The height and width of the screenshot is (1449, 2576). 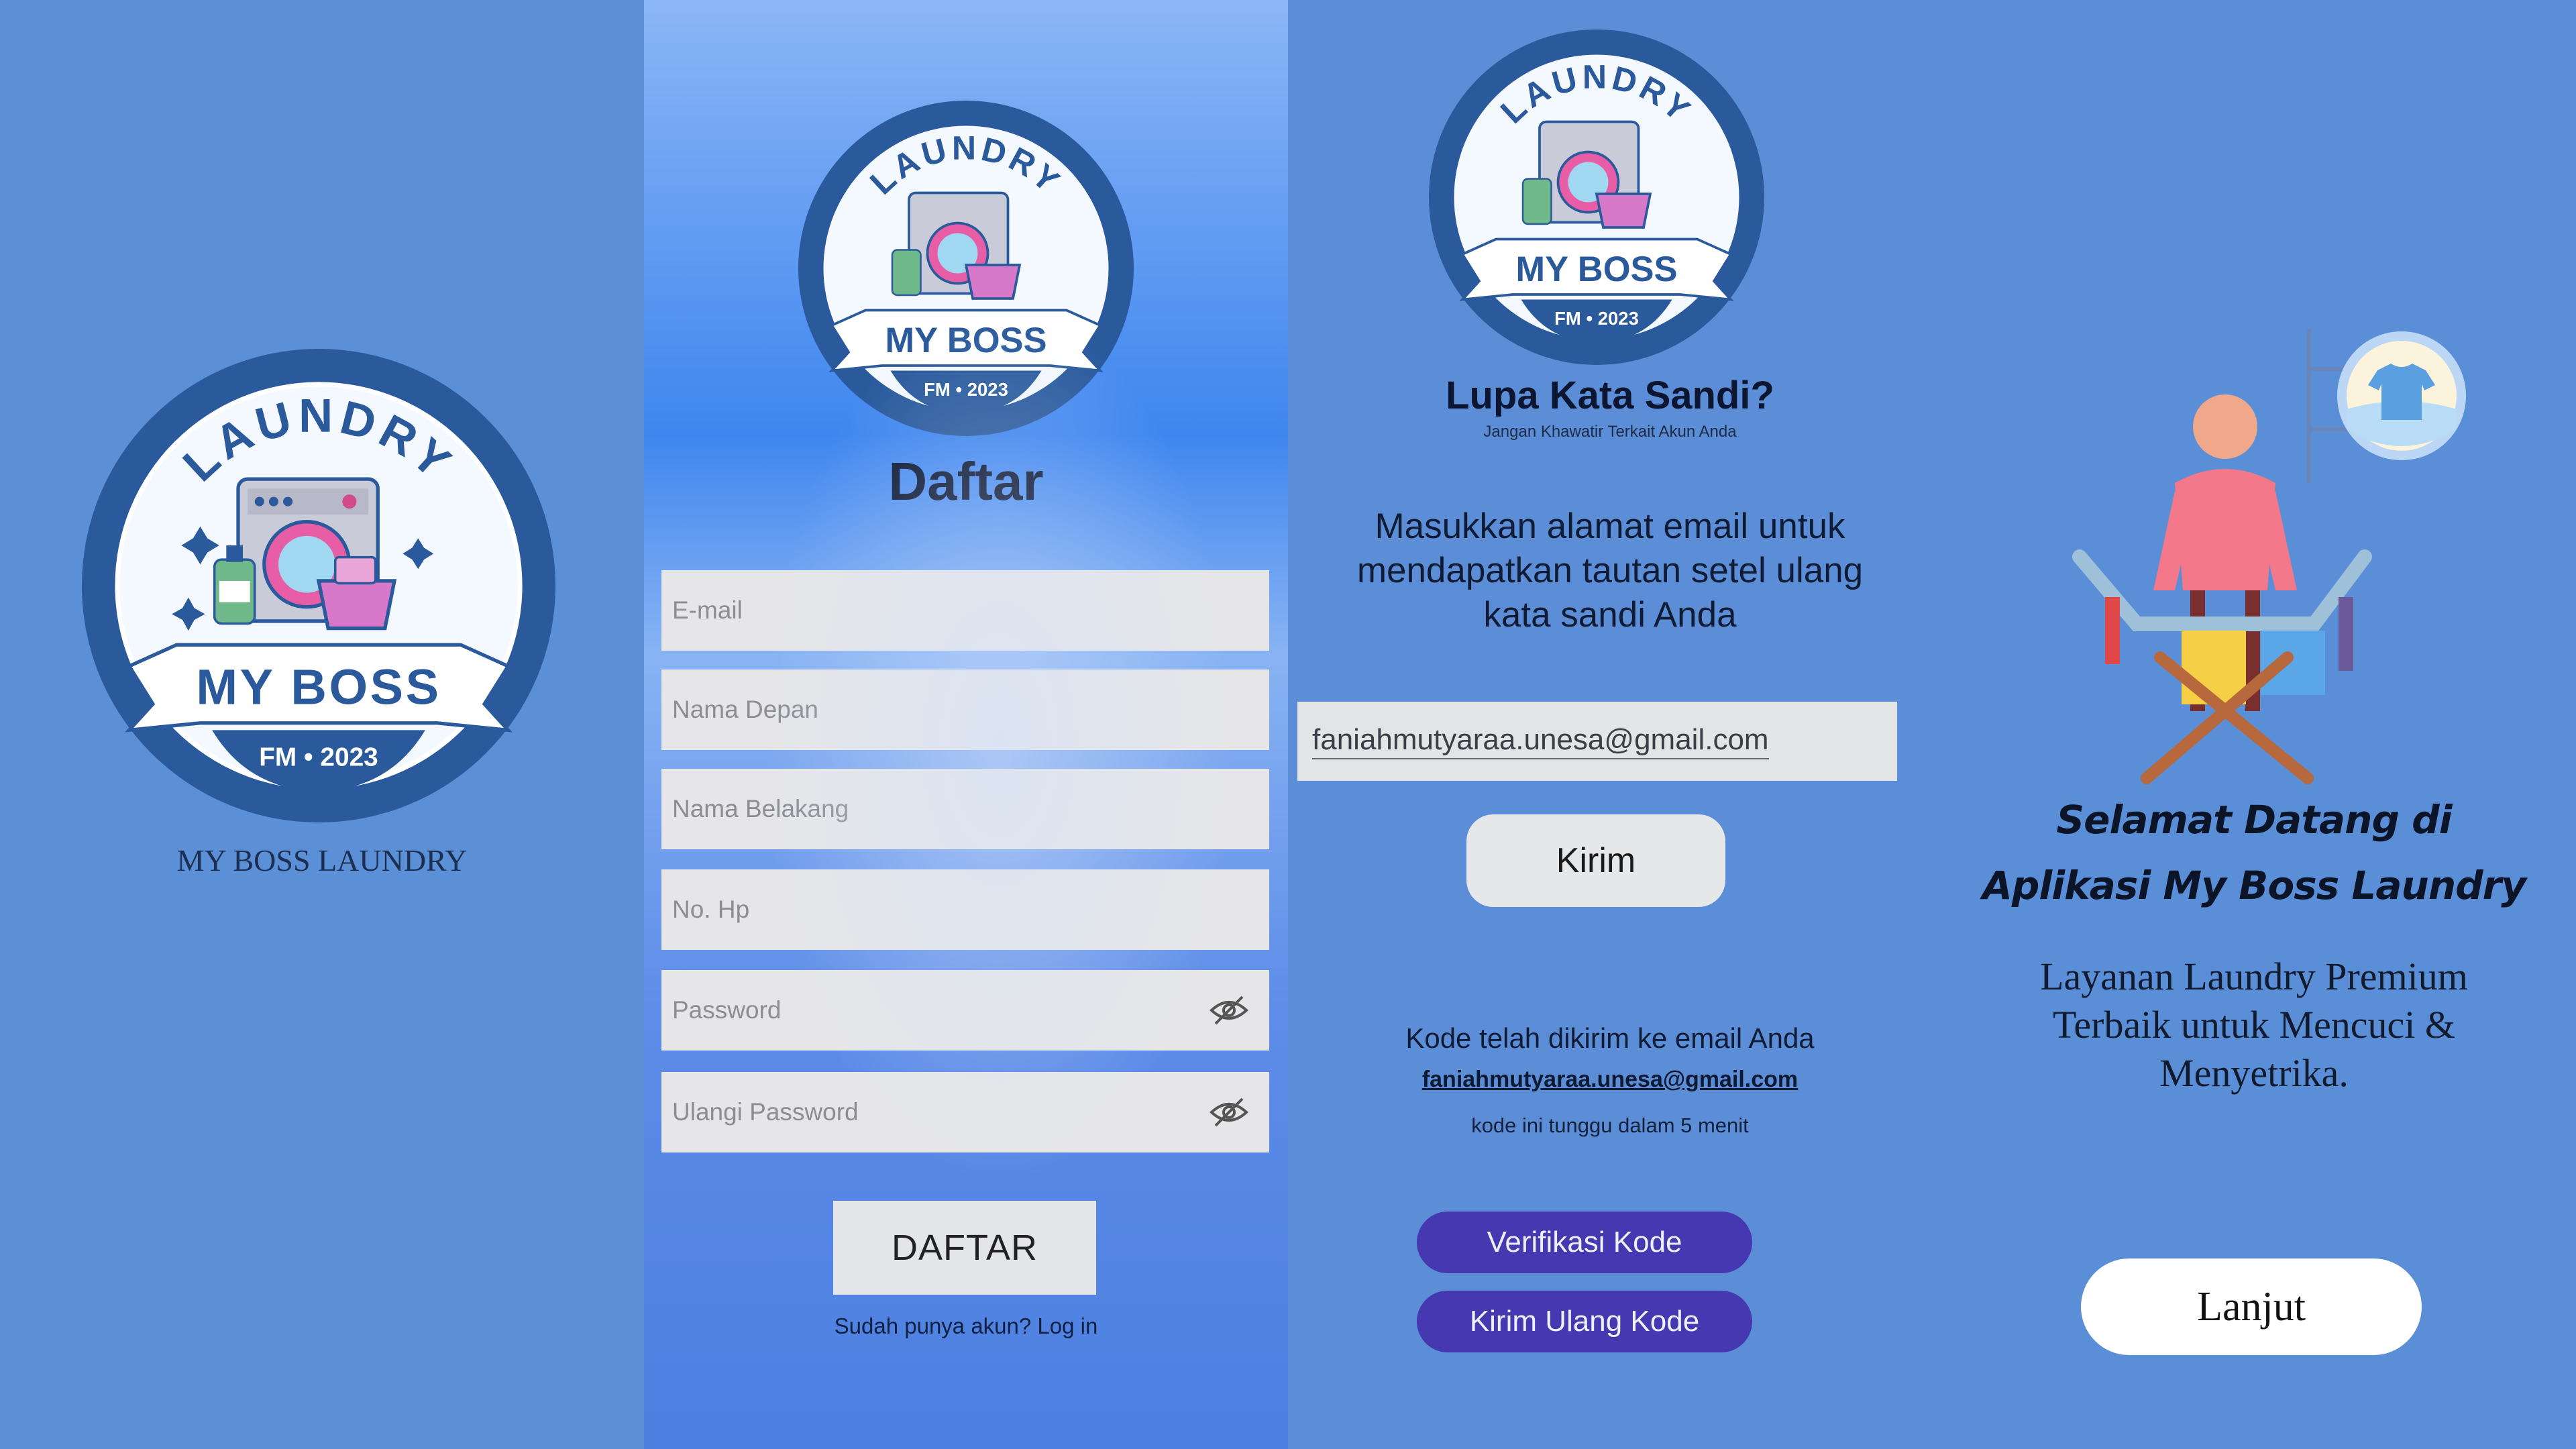 I want to click on continue-button: Lanjut, so click(x=2251, y=1306).